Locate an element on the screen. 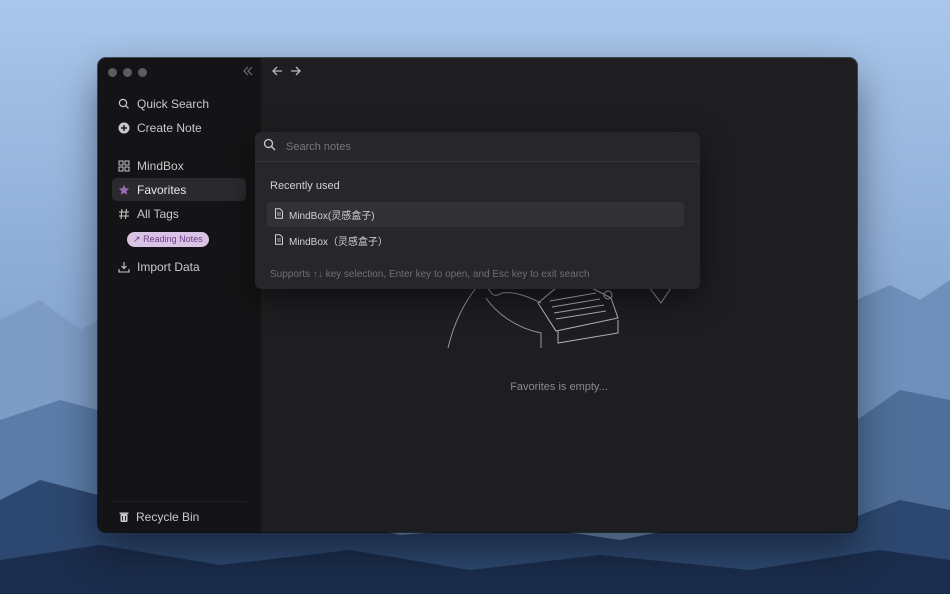 The image size is (950, 594). search-result-item: MindBox（灵感盒子） is located at coordinates (475, 240).